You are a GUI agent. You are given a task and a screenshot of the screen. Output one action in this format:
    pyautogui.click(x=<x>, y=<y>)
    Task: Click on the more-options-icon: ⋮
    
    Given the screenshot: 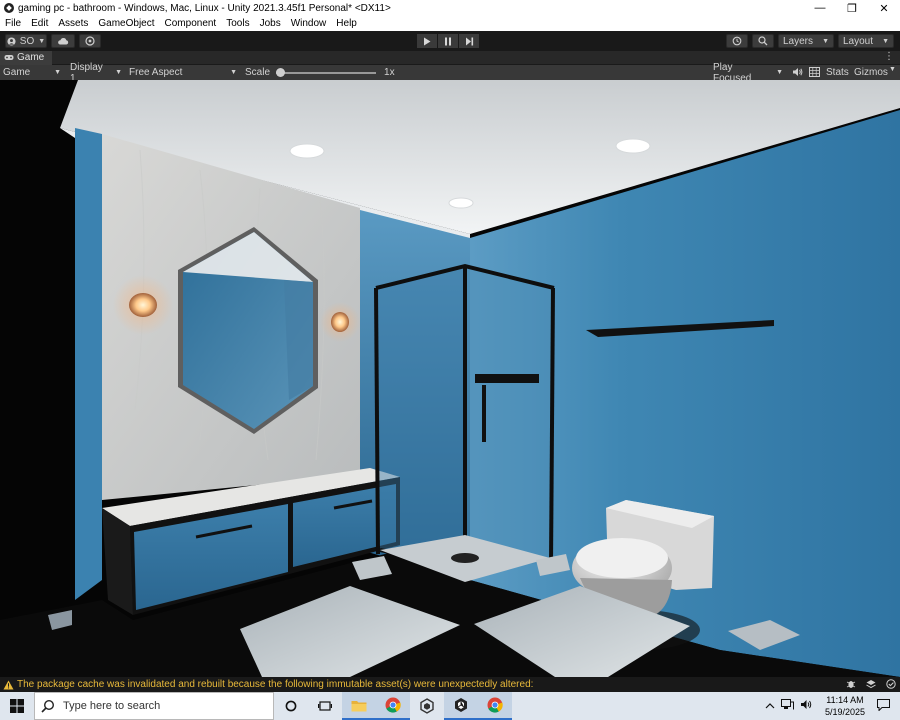 What is the action you would take?
    pyautogui.click(x=889, y=56)
    